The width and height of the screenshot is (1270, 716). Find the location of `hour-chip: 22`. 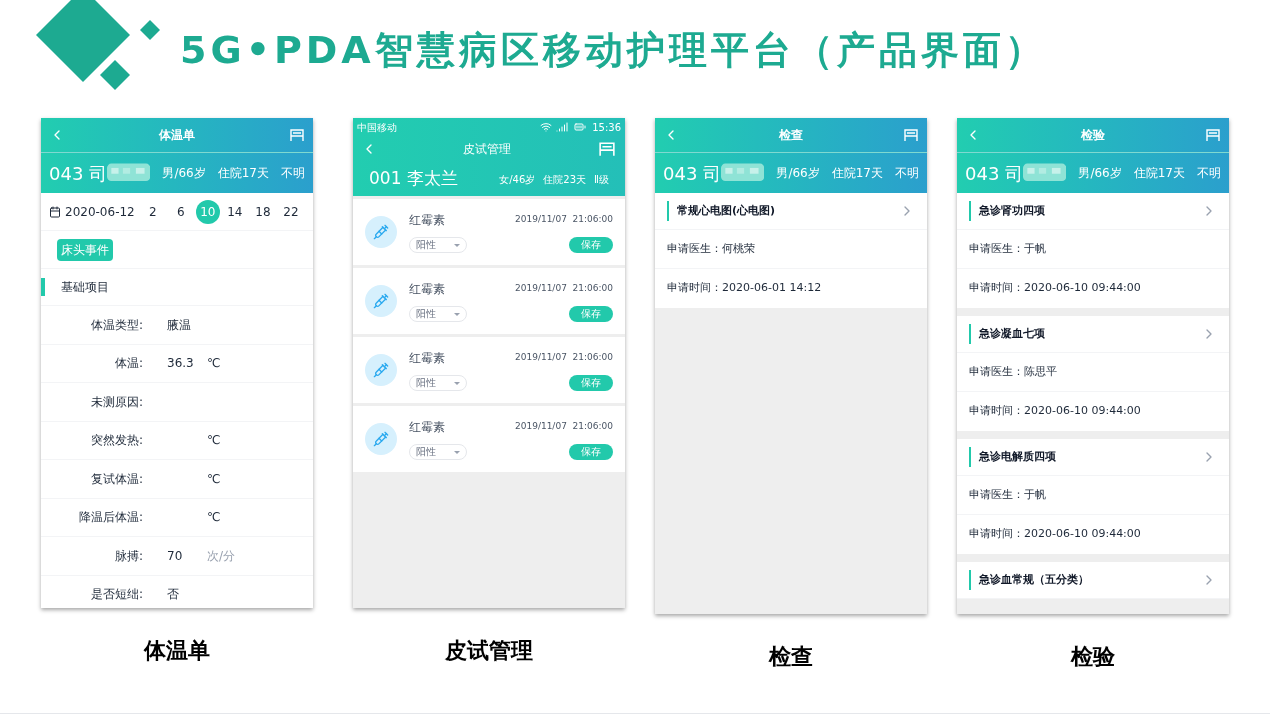

hour-chip: 22 is located at coordinates (290, 211).